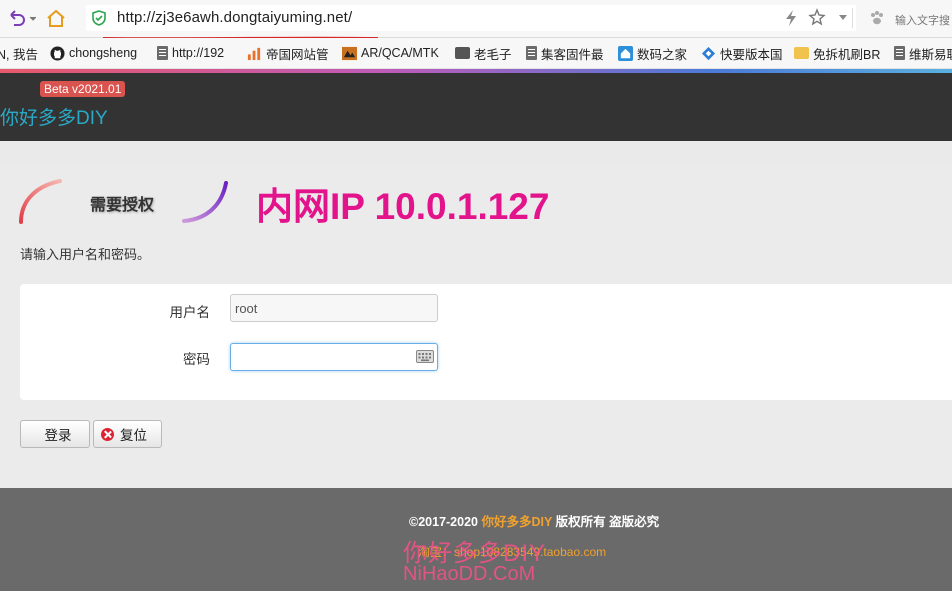  Describe the element at coordinates (922, 20) in the screenshot. I see `search-box: 输入文字搜` at that location.